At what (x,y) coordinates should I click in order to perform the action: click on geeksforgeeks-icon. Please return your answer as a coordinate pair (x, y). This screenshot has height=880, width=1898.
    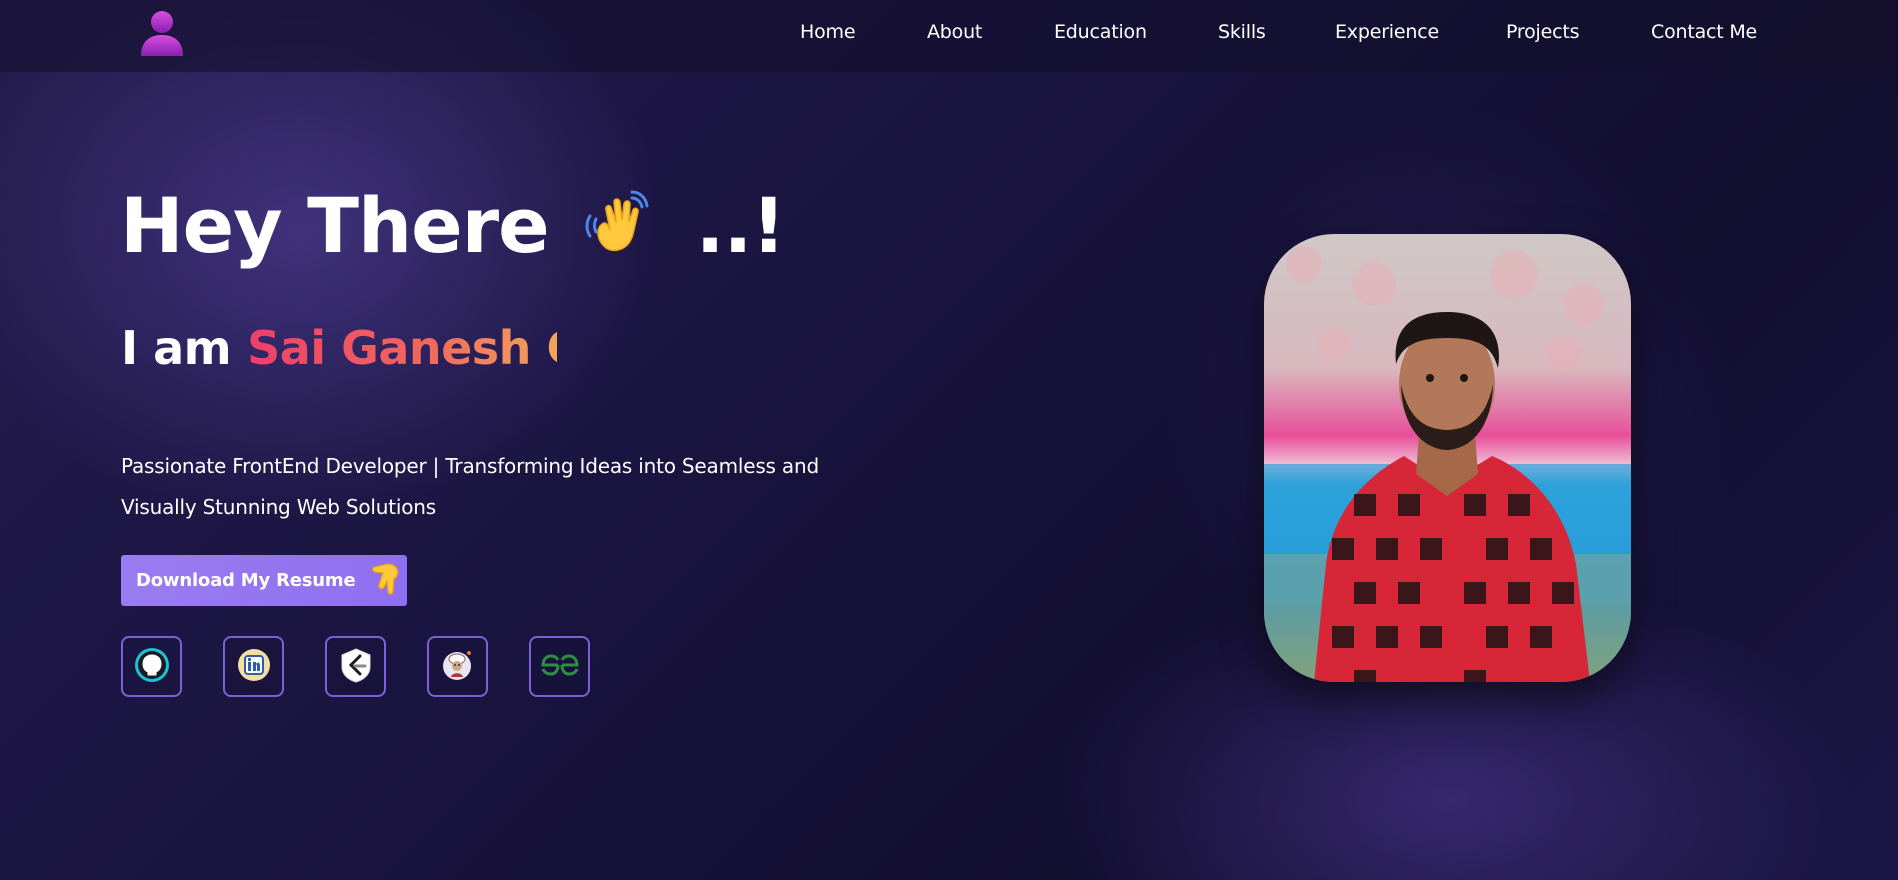
    Looking at the image, I should click on (560, 667).